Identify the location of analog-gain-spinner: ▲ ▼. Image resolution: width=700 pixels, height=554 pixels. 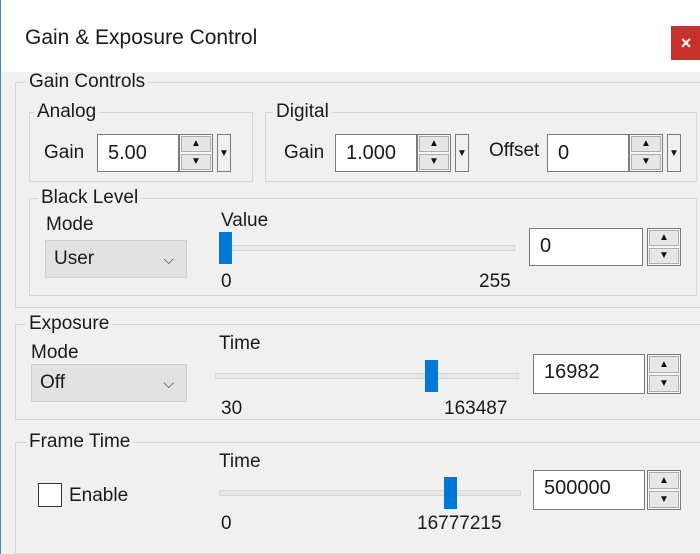
(196, 153).